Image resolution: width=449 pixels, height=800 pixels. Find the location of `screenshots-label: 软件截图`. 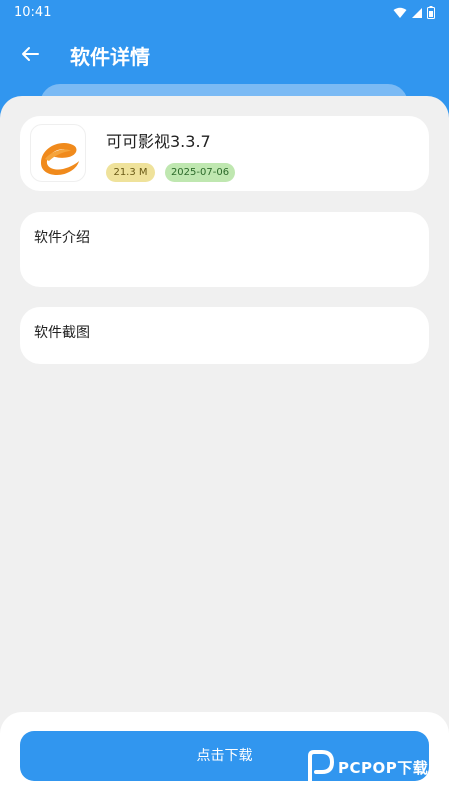

screenshots-label: 软件截图 is located at coordinates (62, 333).